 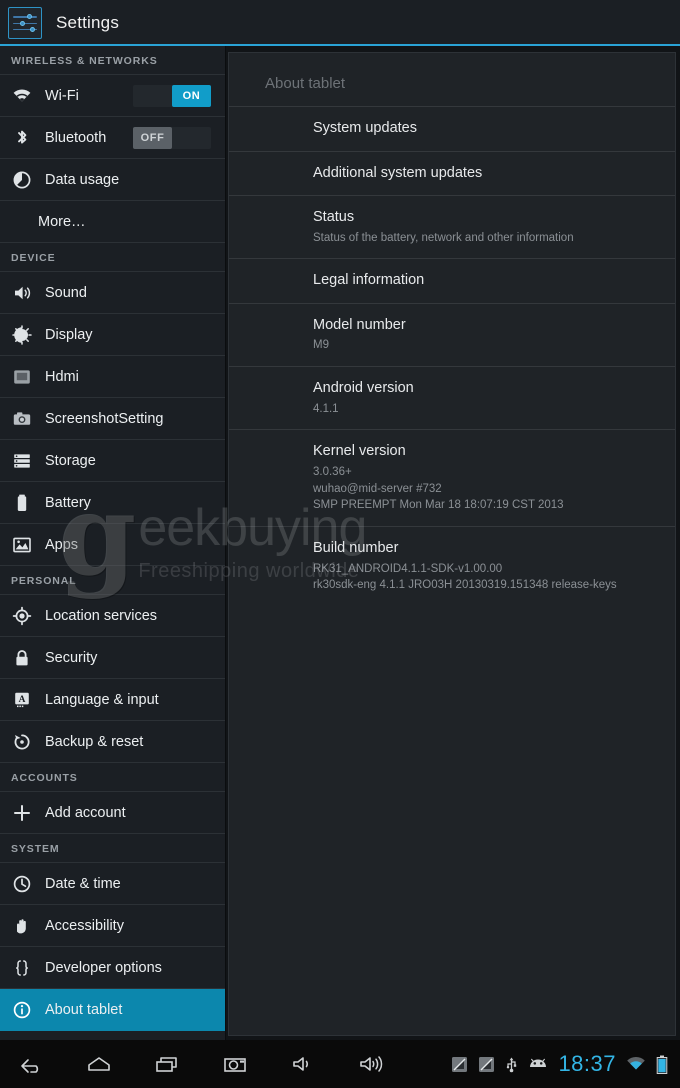 What do you see at coordinates (70, 460) in the screenshot?
I see `sidebar-item-label: Storage` at bounding box center [70, 460].